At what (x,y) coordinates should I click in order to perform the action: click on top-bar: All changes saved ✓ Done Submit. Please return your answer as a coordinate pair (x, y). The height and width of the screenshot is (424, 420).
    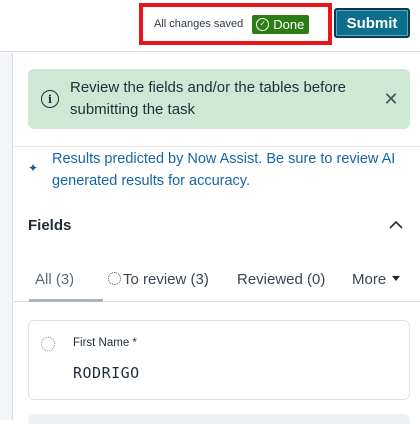
    Looking at the image, I should click on (210, 26).